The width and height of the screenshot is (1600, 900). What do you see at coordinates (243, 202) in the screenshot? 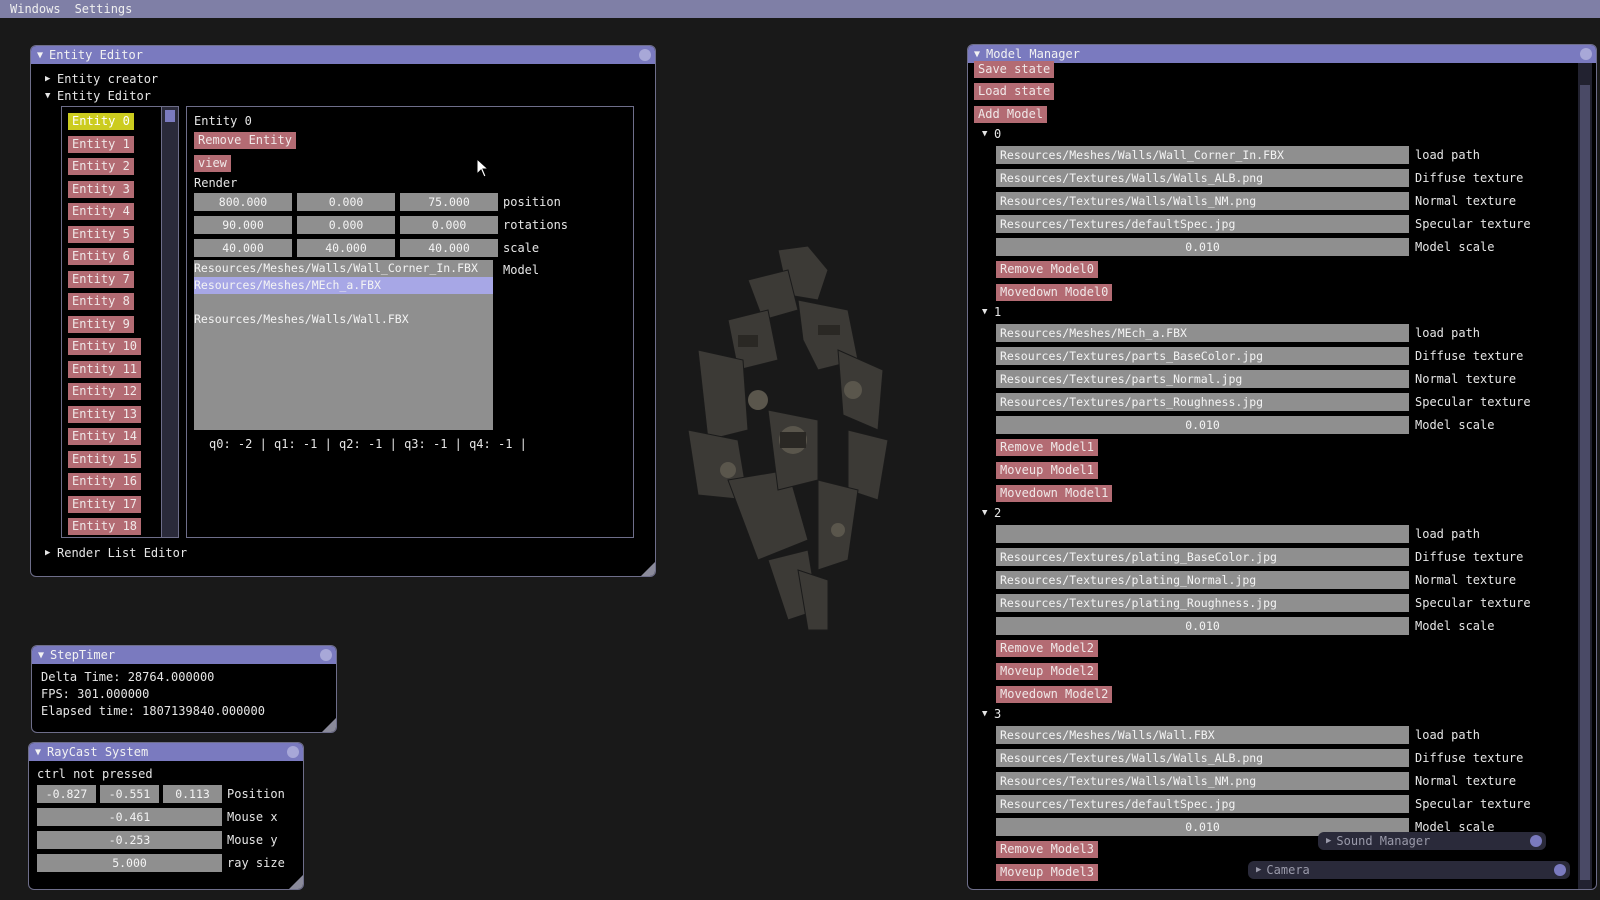
I see `position-x-input: 800.000` at bounding box center [243, 202].